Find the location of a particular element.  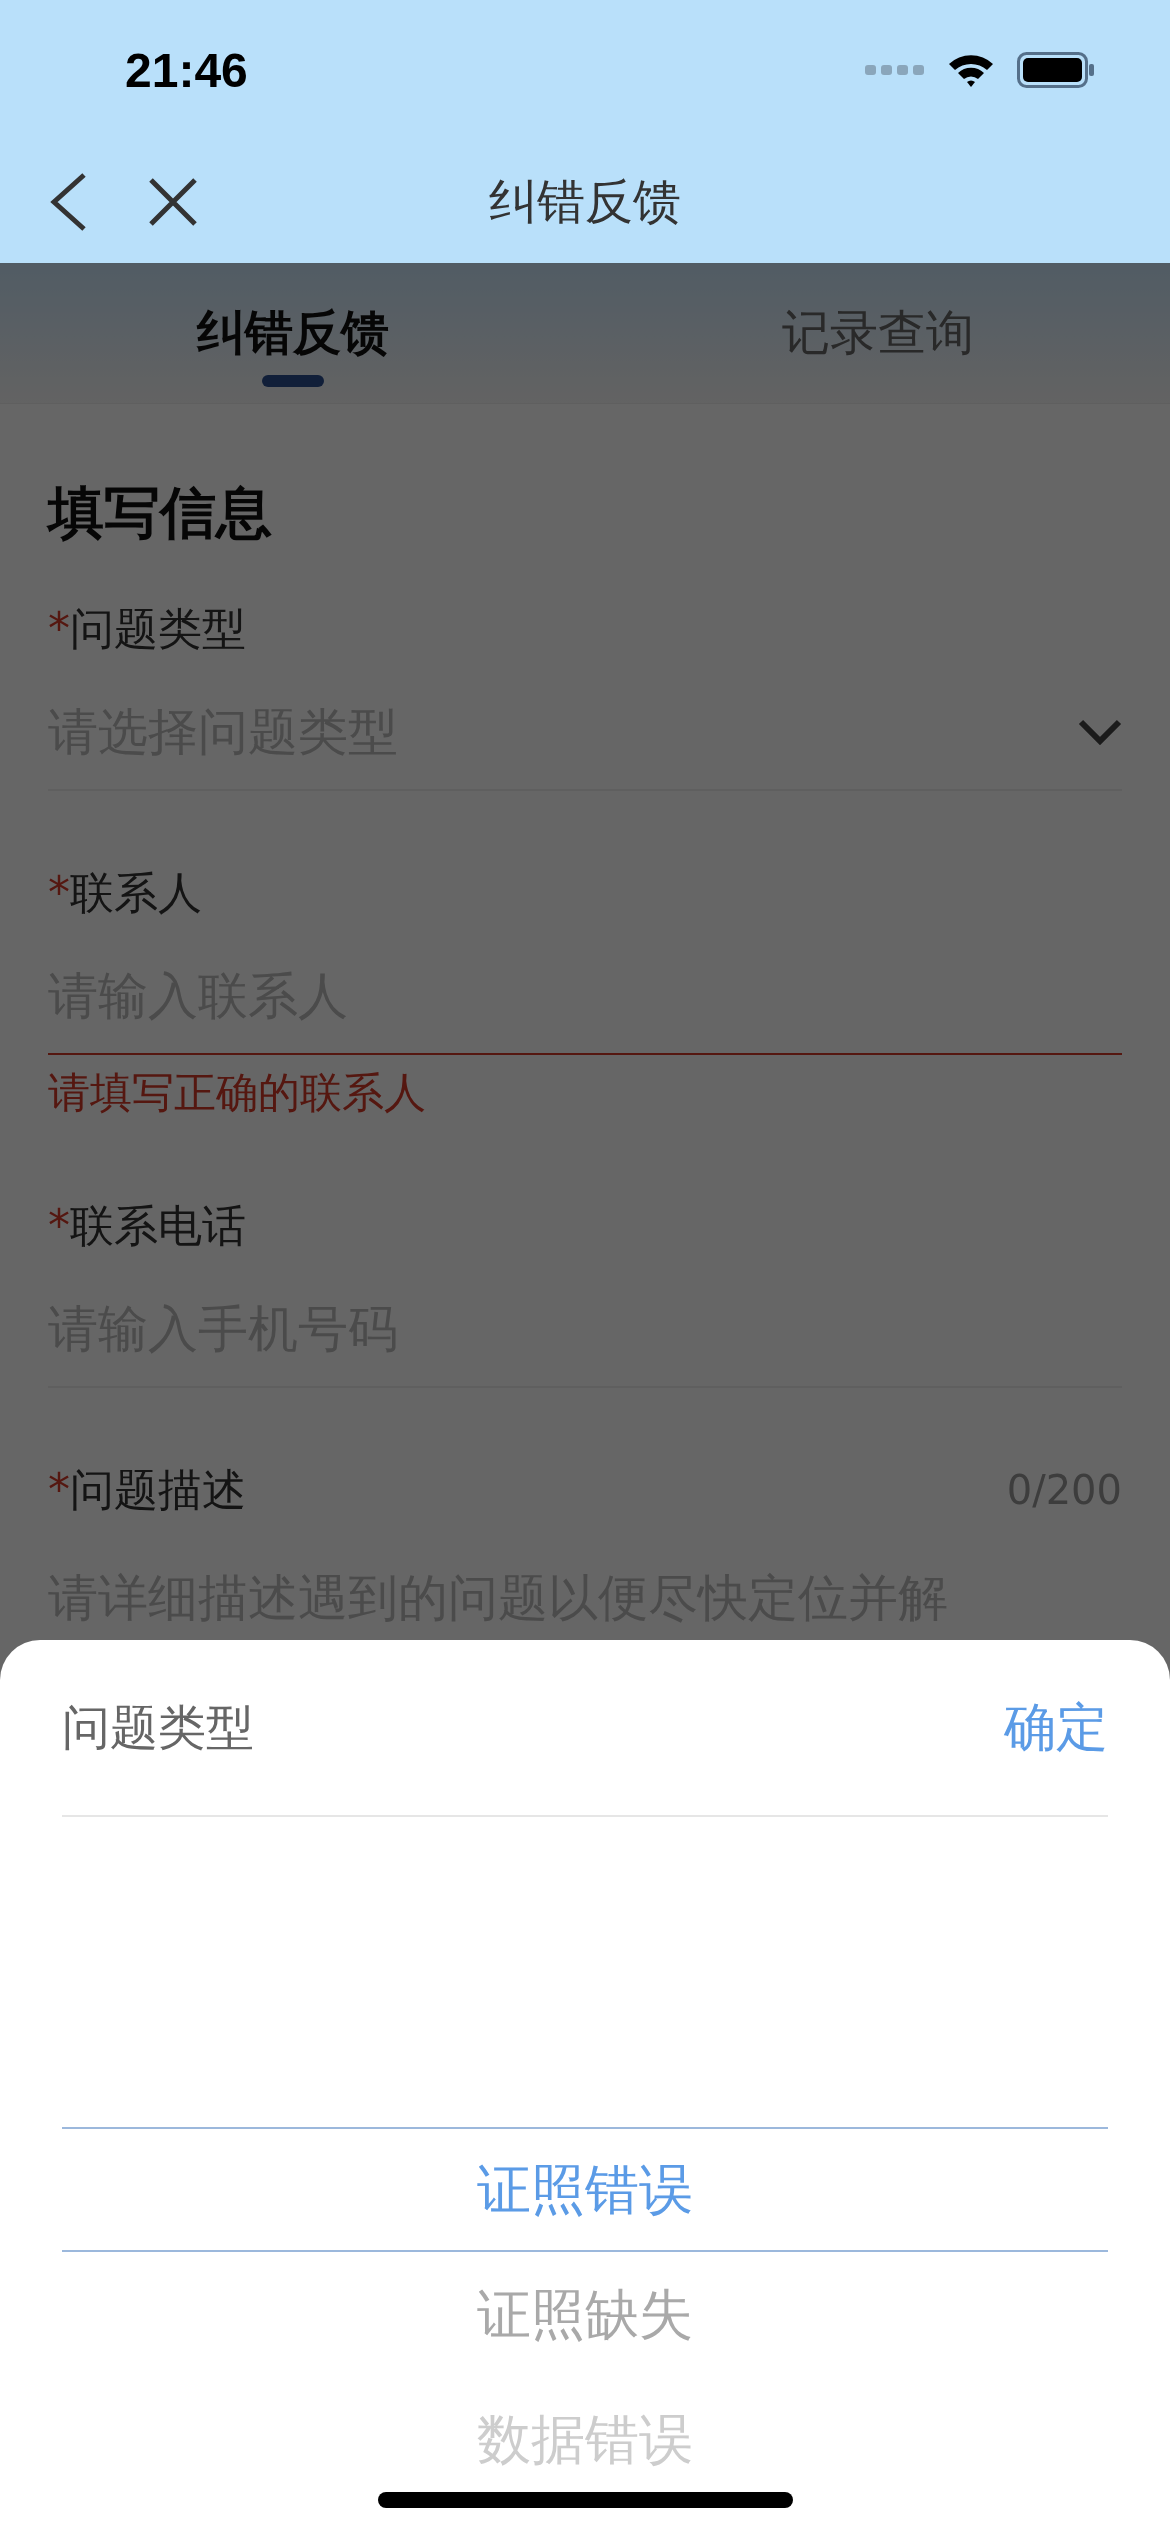

field-label: *问题类型 is located at coordinates (147, 628).